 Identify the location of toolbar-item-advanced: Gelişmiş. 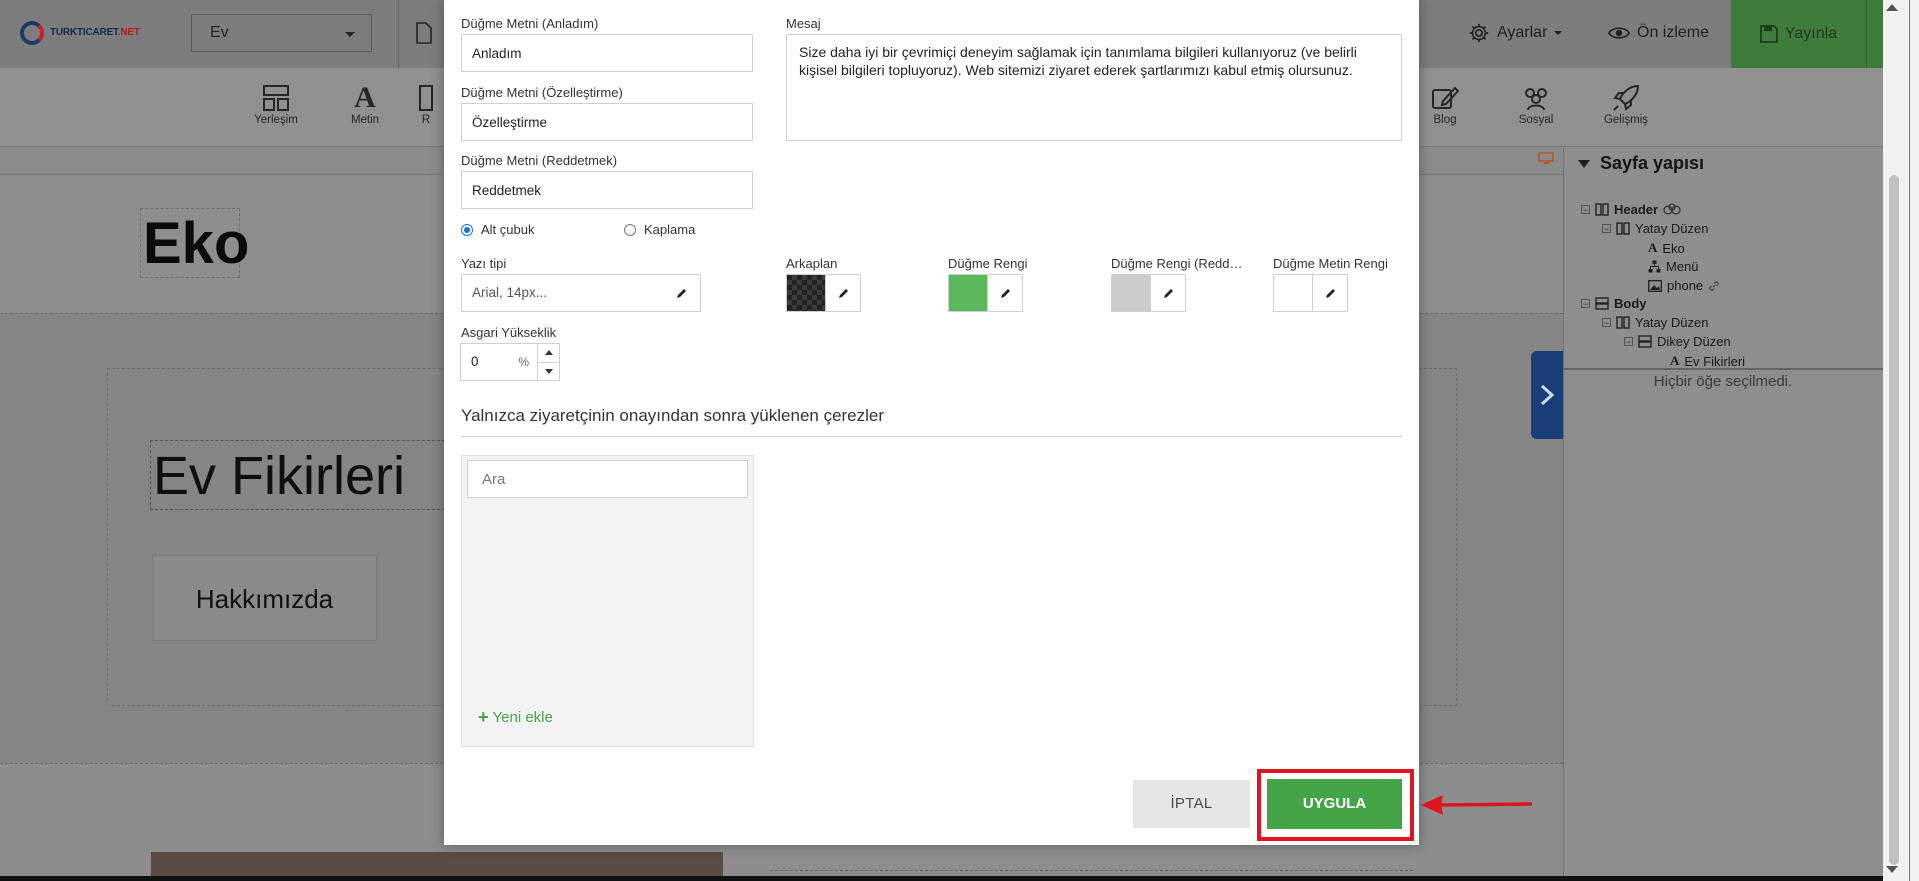
(1626, 104).